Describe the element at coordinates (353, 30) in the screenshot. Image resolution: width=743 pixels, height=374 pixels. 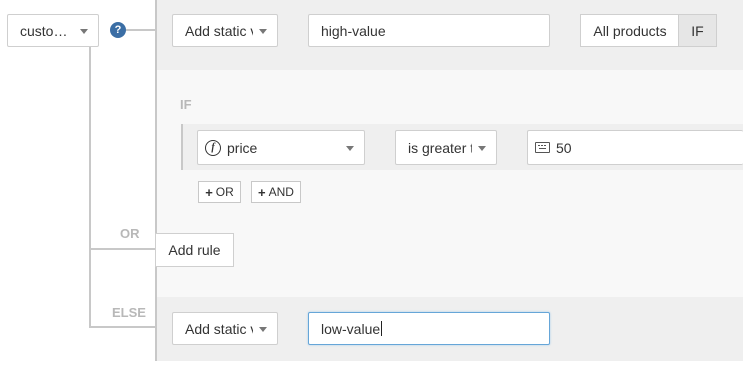
I see `static-value-text: high-value` at that location.